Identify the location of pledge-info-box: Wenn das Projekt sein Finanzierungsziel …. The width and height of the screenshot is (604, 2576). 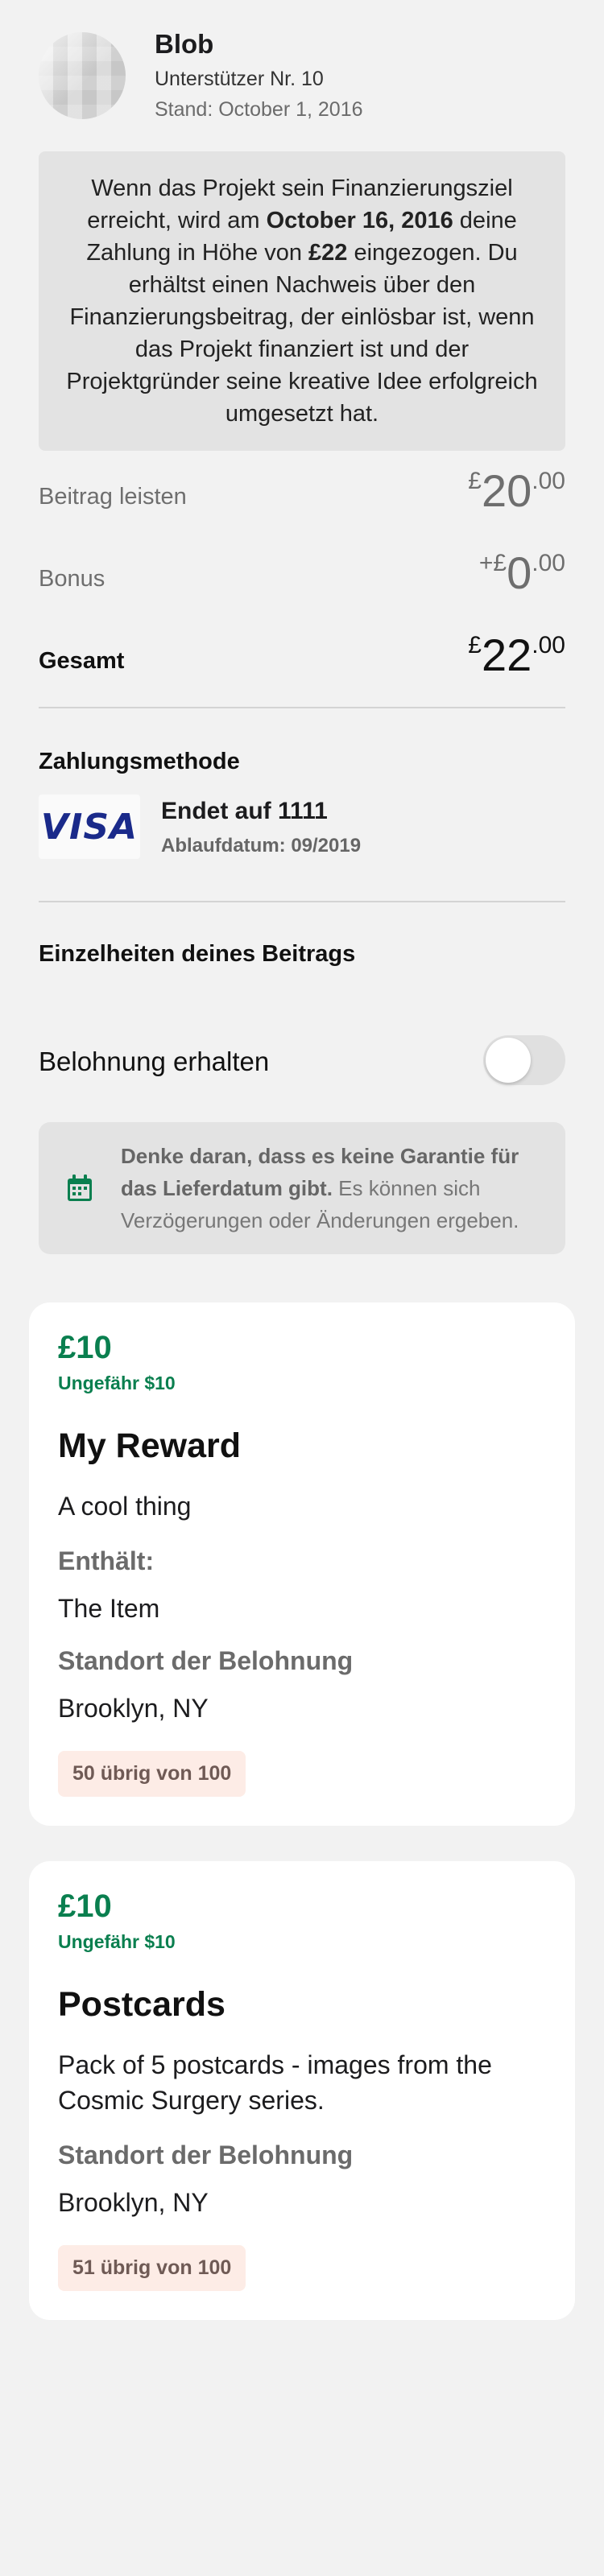
(302, 301).